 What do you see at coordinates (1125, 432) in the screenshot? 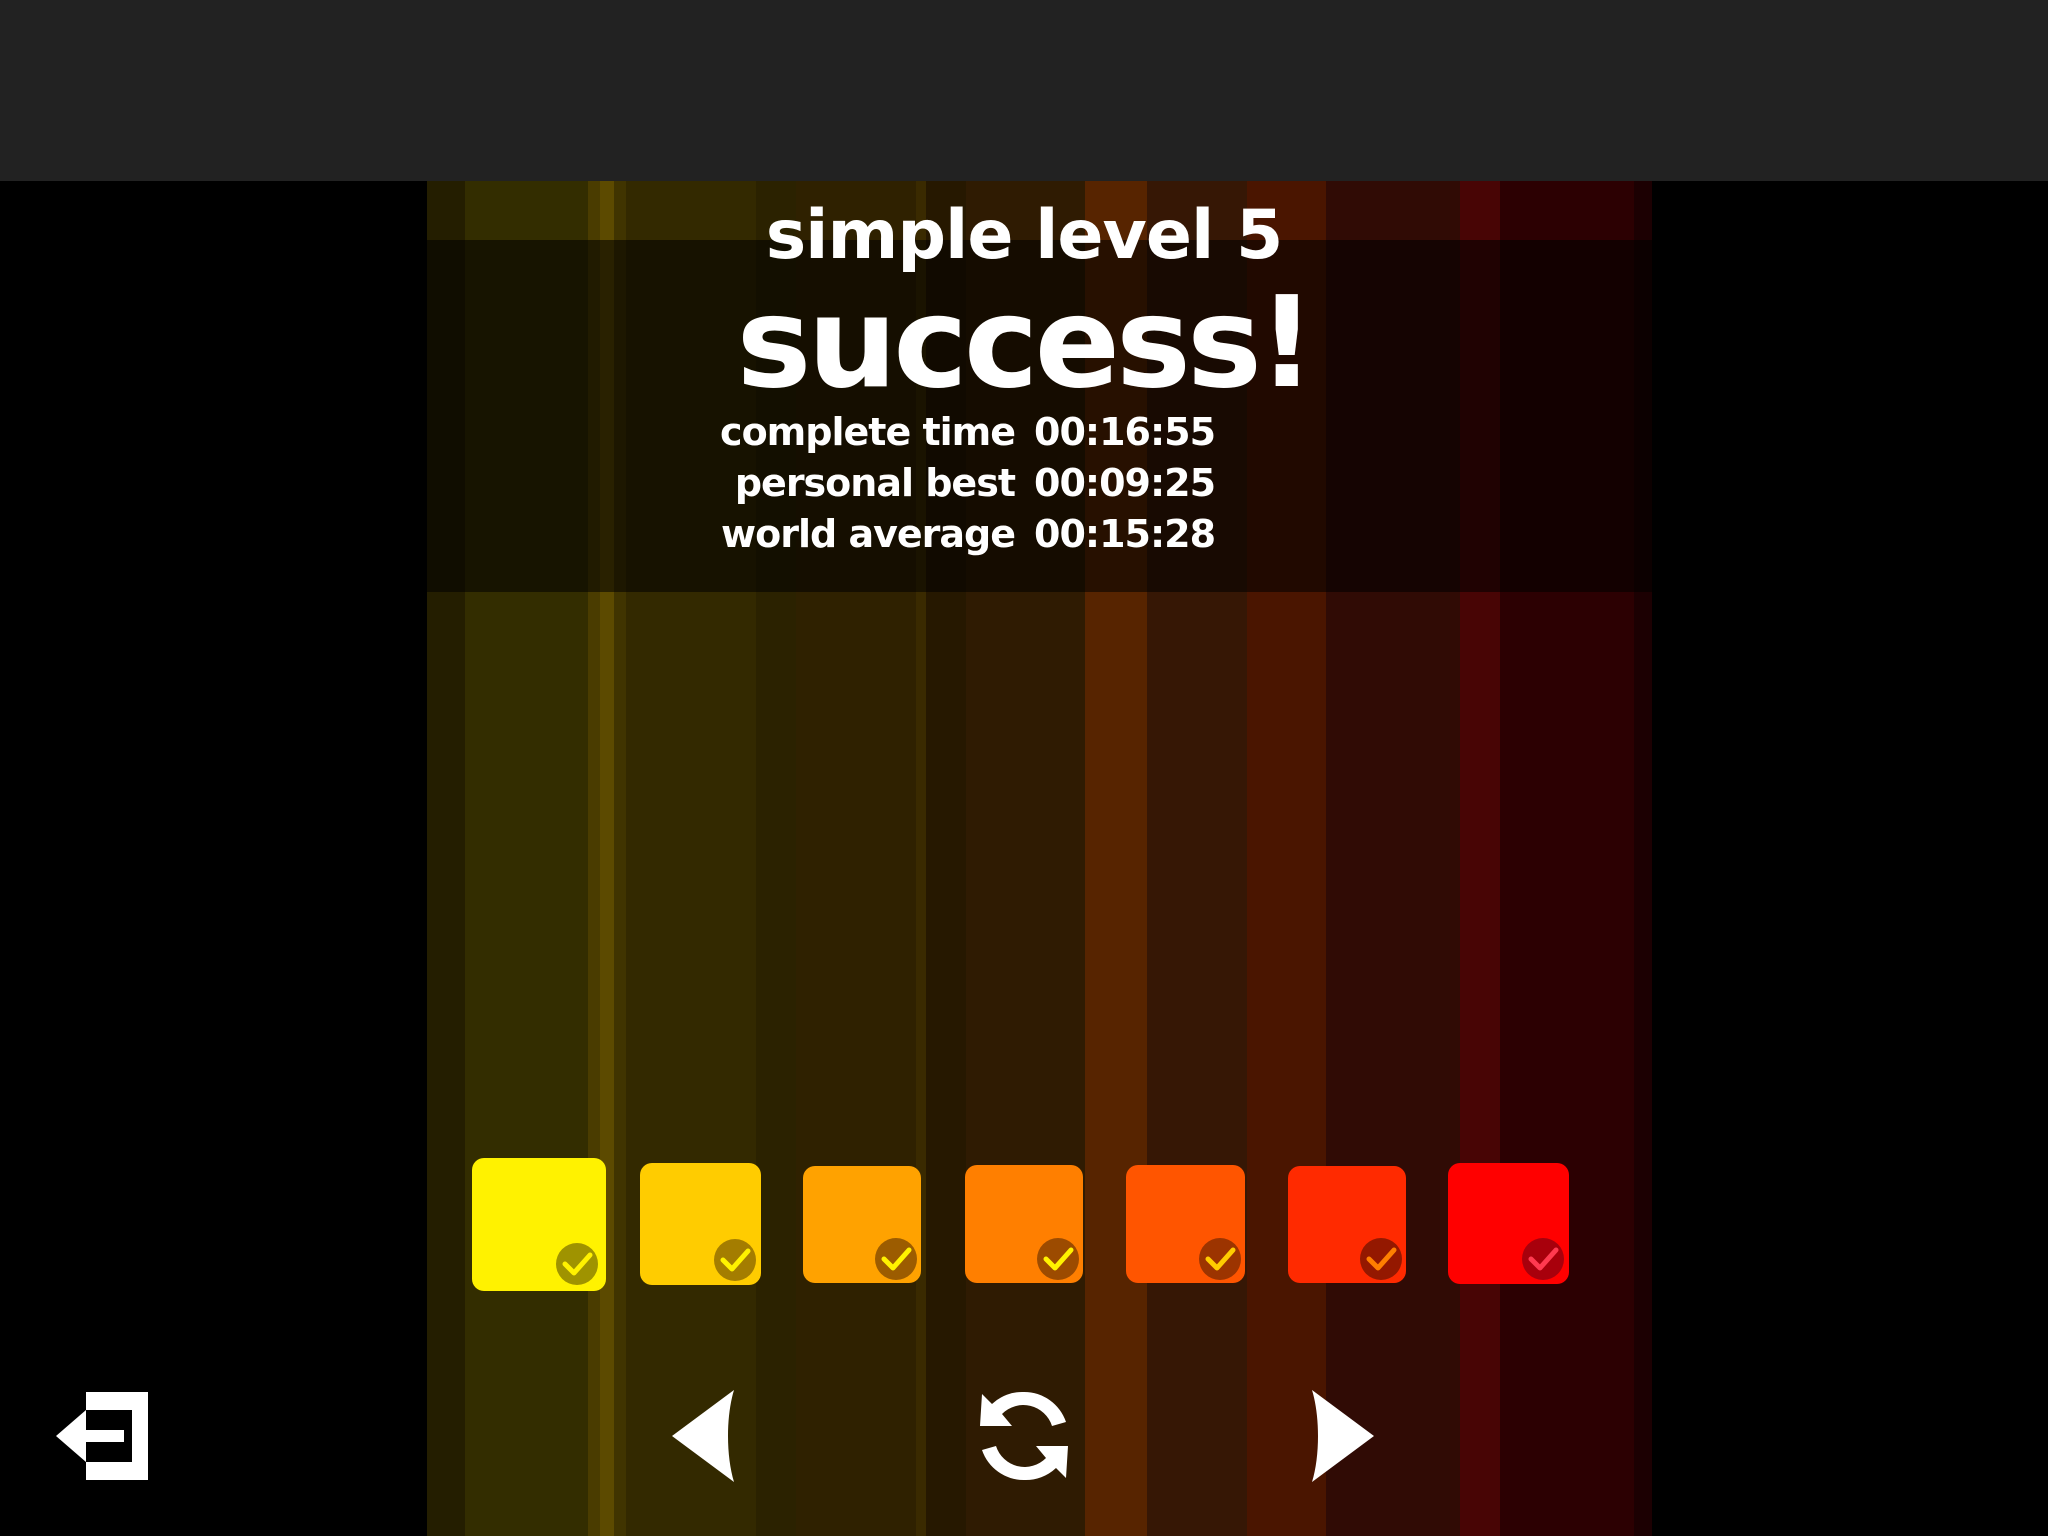
I see `stat-value: 00:16:55` at bounding box center [1125, 432].